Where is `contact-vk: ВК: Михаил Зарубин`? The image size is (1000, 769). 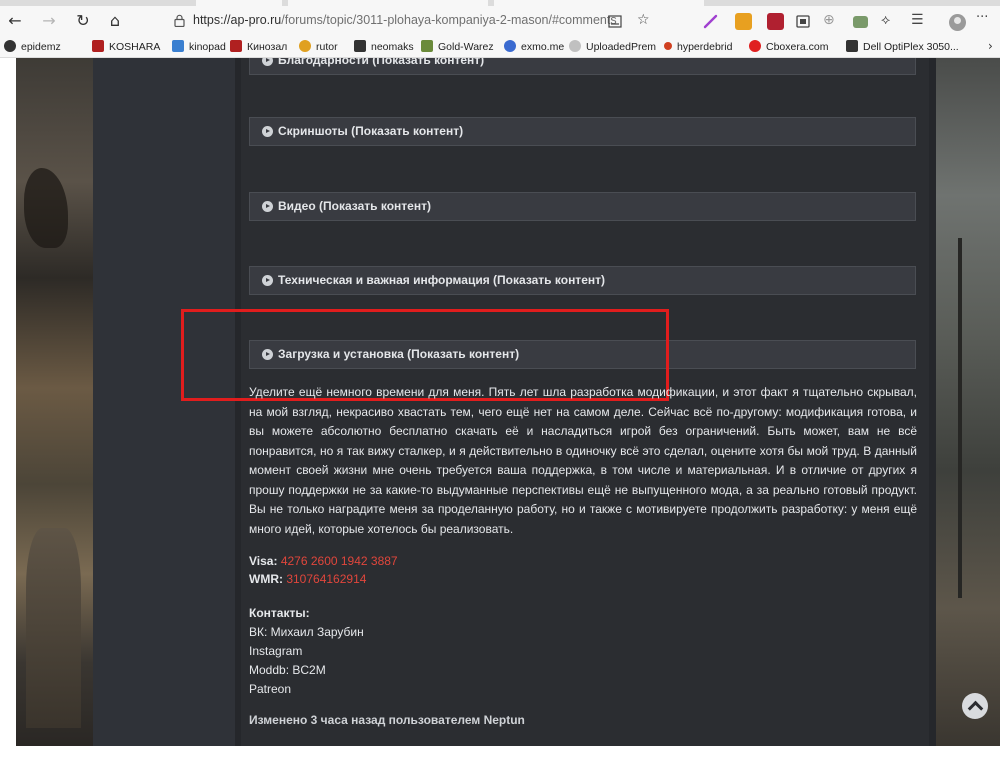 contact-vk: ВК: Михаил Зарубин is located at coordinates (306, 632).